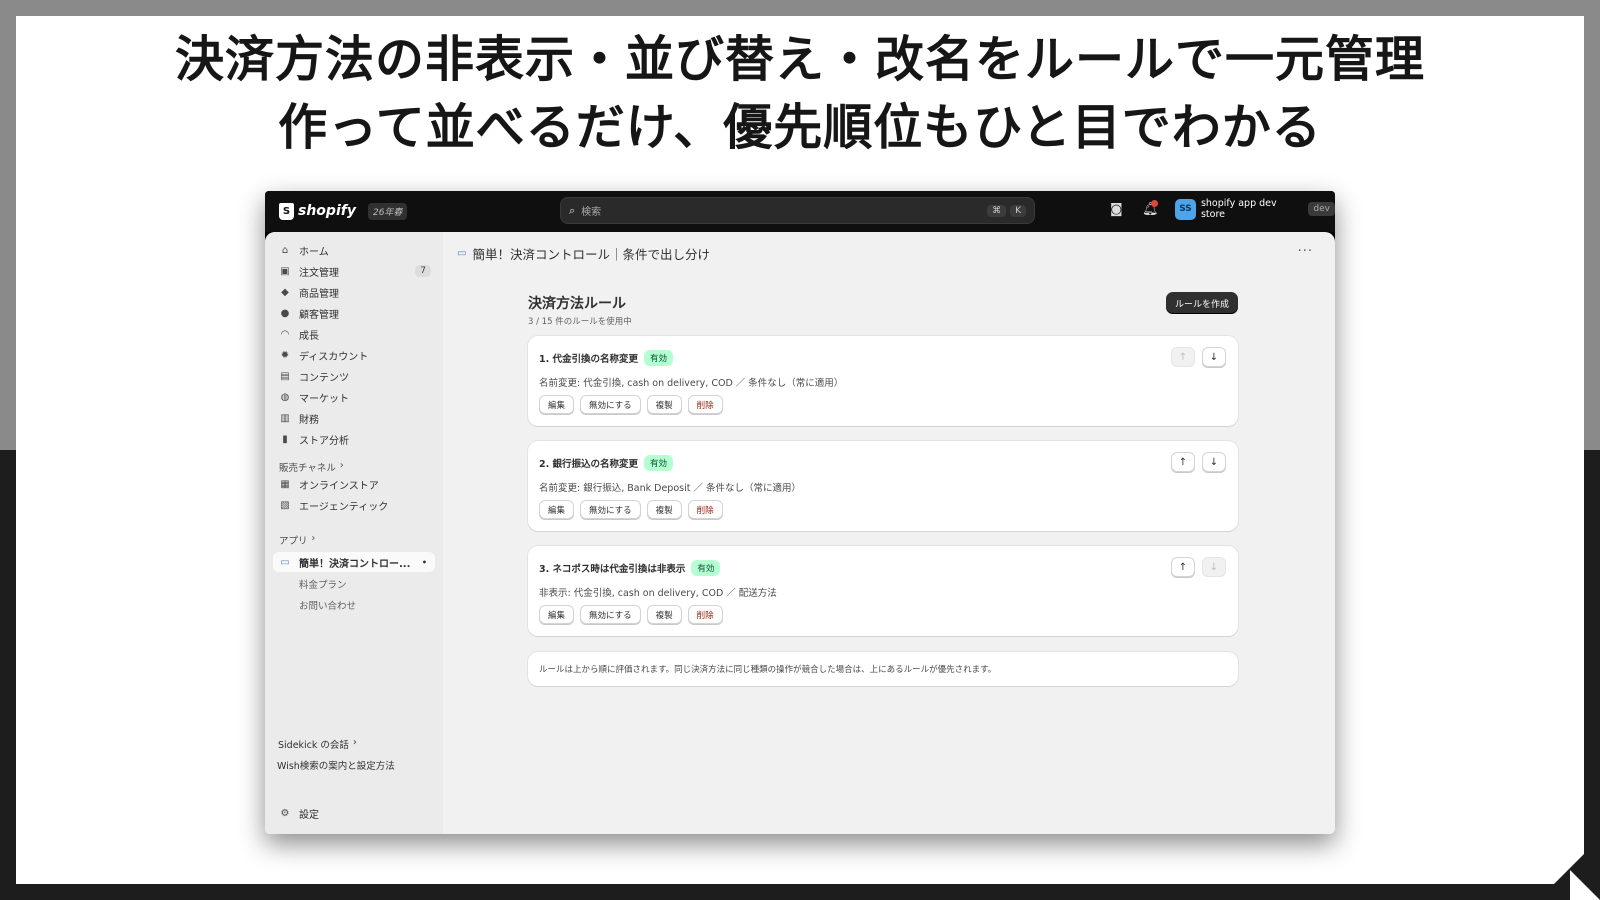  Describe the element at coordinates (354, 250) in the screenshot. I see `sidebar-item-home: ⌂ ホーム` at that location.